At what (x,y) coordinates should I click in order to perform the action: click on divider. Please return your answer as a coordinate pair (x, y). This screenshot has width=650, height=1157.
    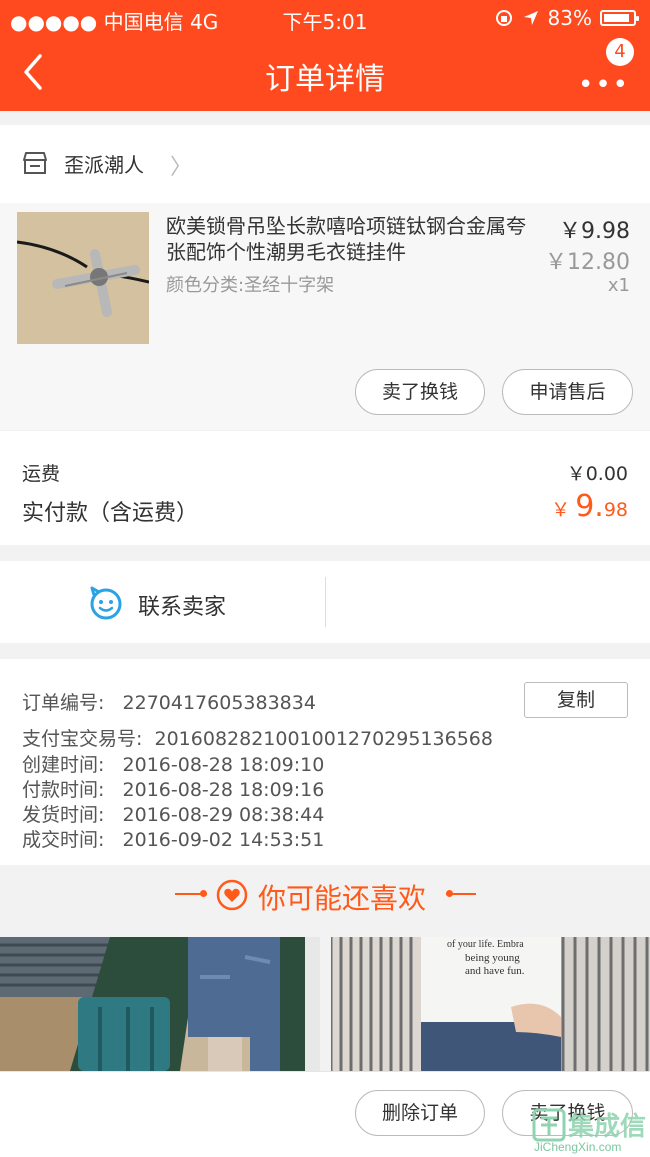
    Looking at the image, I should click on (325, 602).